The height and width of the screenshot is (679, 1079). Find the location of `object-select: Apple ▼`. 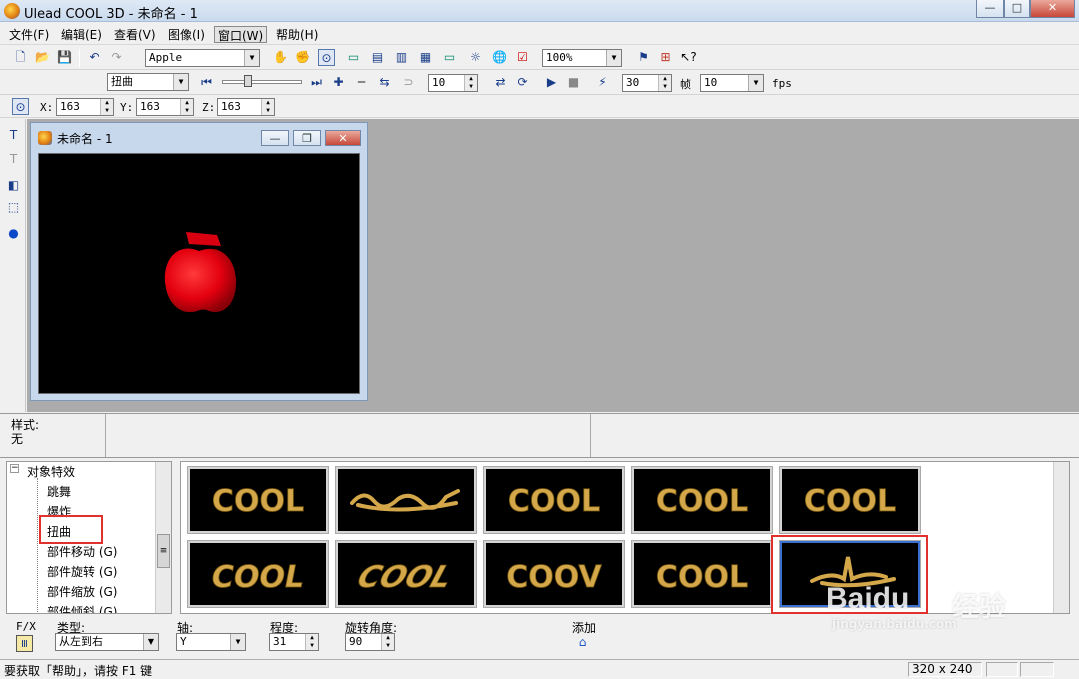

object-select: Apple ▼ is located at coordinates (202, 58).